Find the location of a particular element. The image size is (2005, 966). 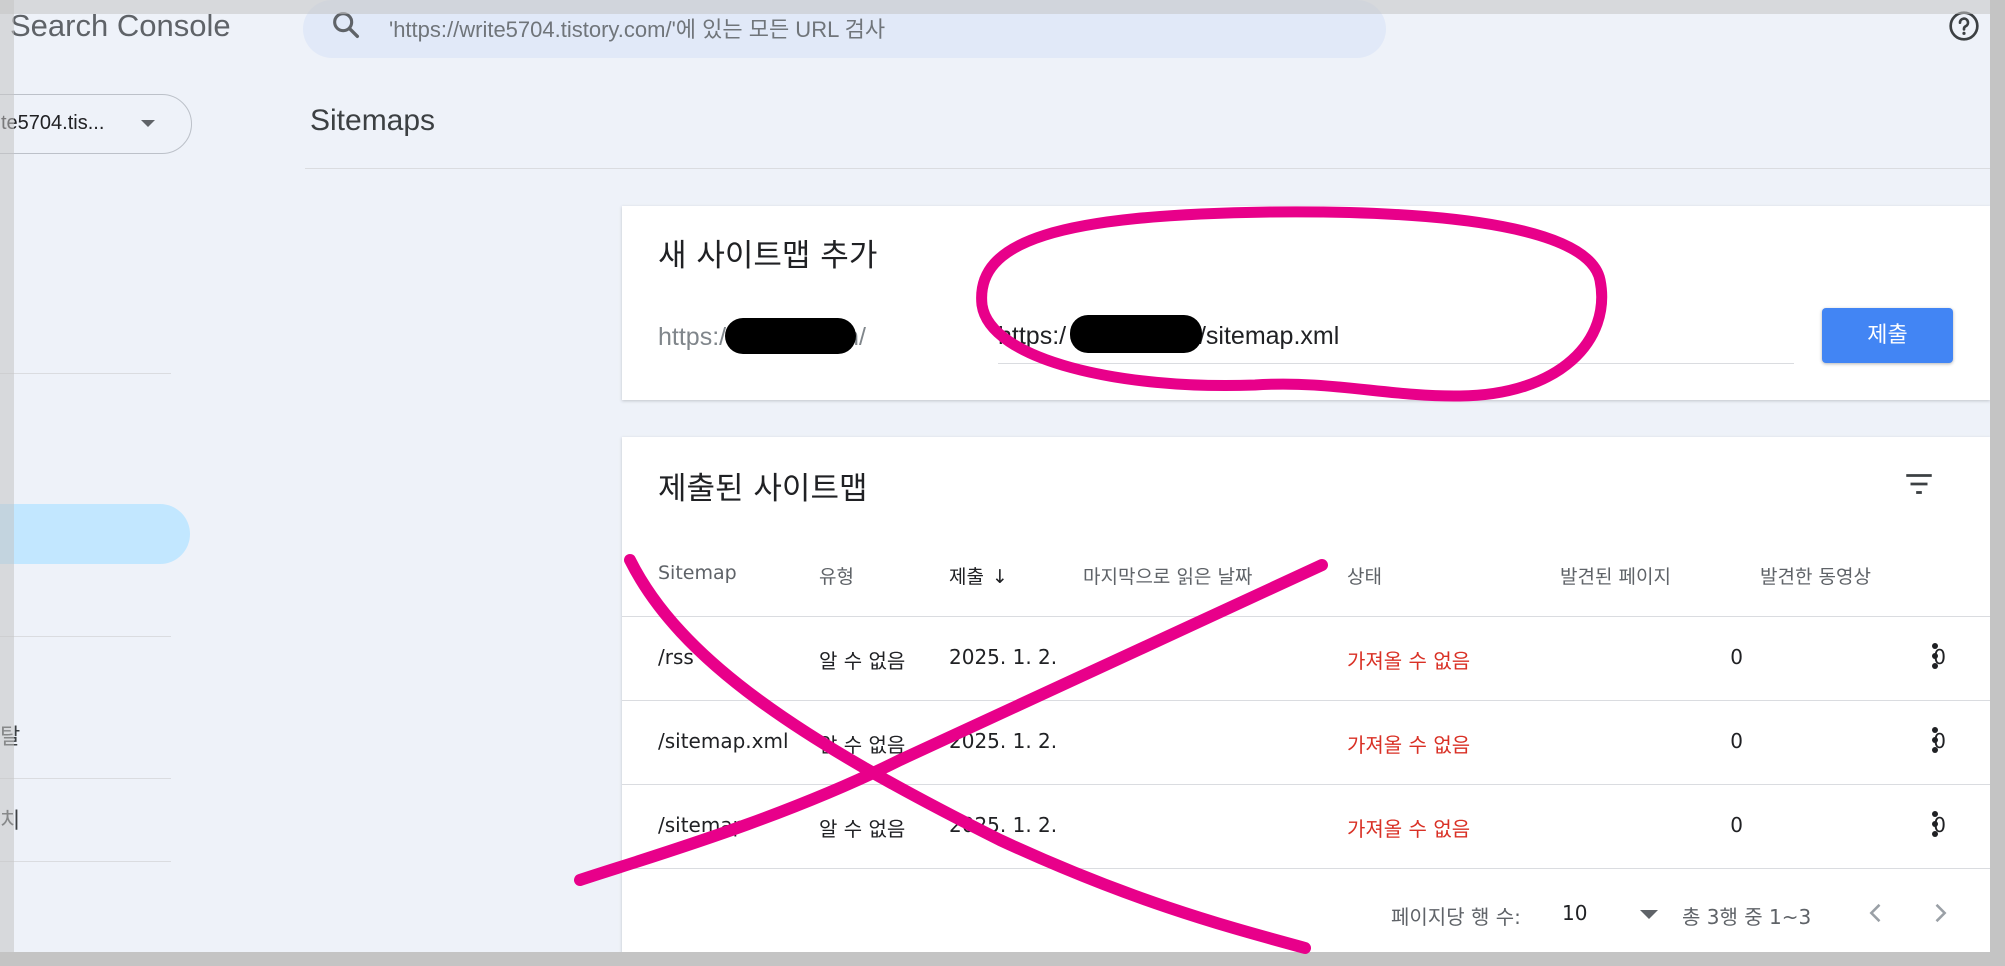

column-header-status: 상태 is located at coordinates (1364, 575).